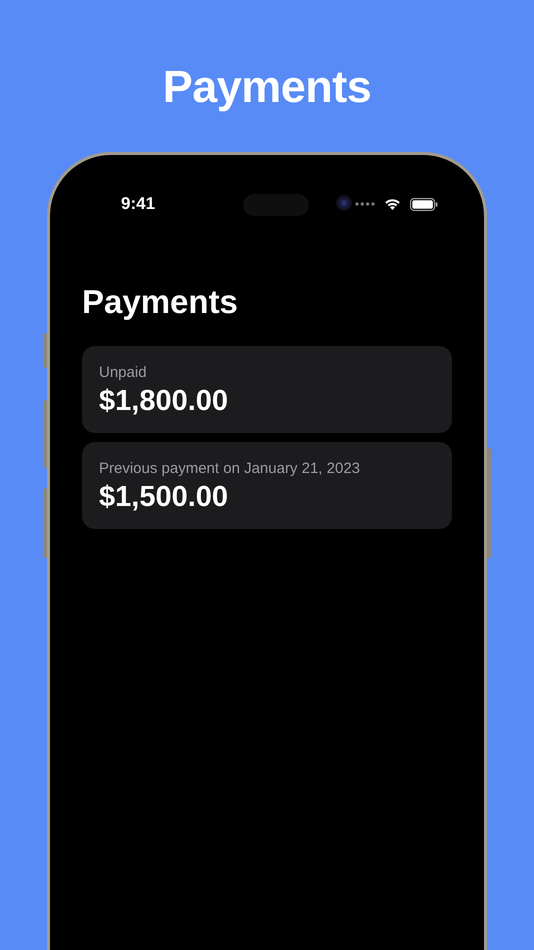  I want to click on signal-icon, so click(365, 204).